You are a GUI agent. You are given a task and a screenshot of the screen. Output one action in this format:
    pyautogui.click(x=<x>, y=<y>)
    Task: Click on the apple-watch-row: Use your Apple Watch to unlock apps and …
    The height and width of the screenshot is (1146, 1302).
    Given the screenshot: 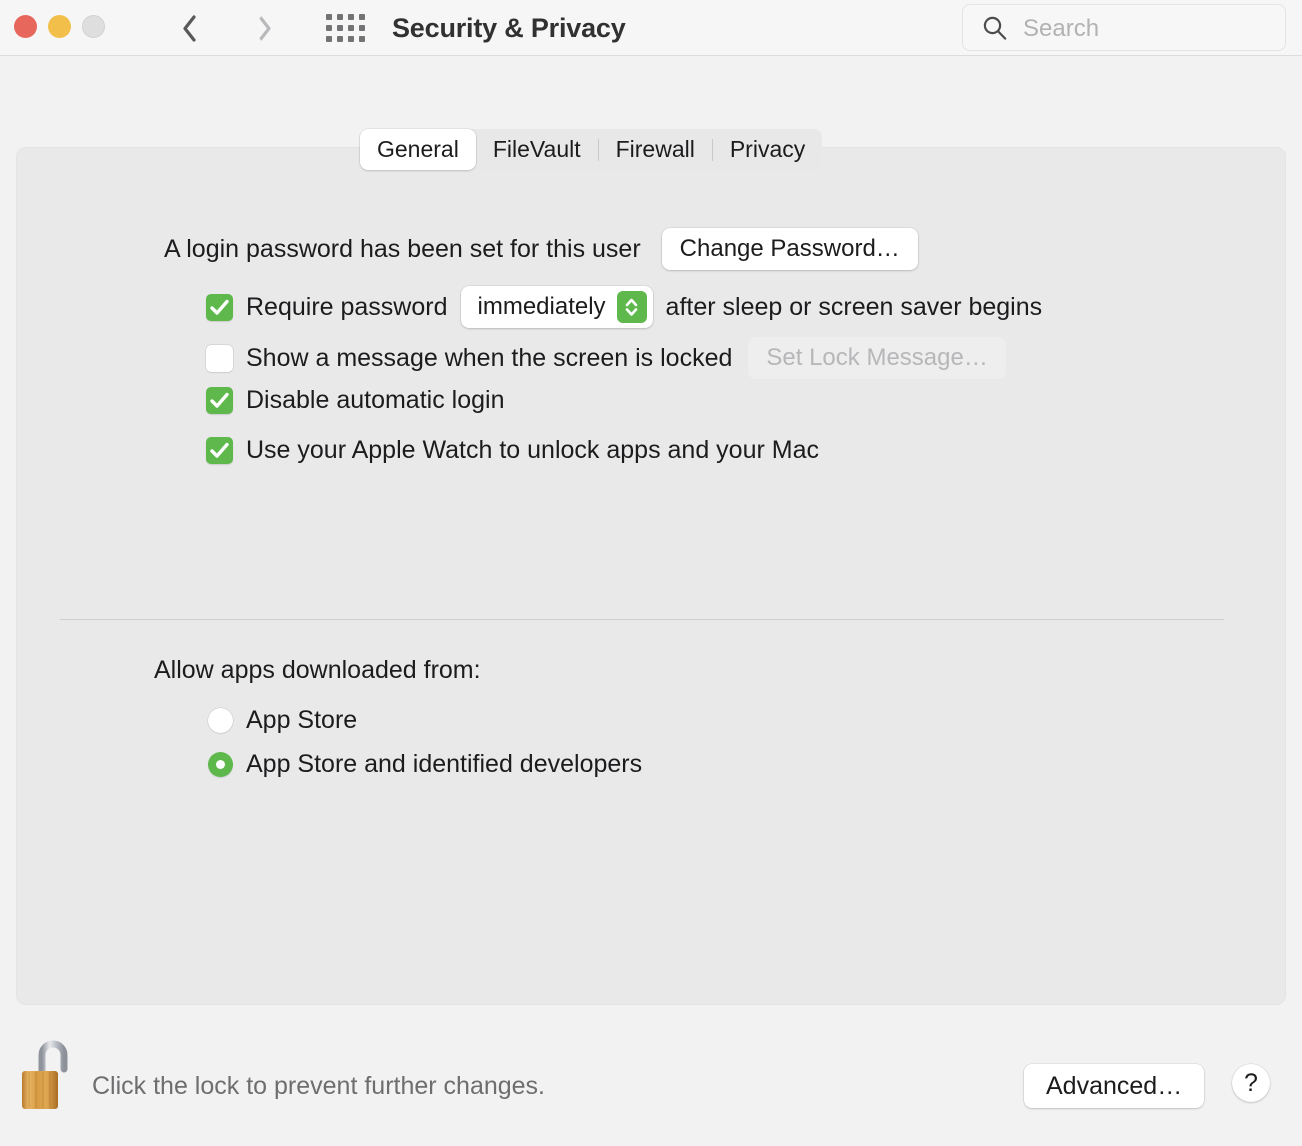 What is the action you would take?
    pyautogui.click(x=512, y=450)
    